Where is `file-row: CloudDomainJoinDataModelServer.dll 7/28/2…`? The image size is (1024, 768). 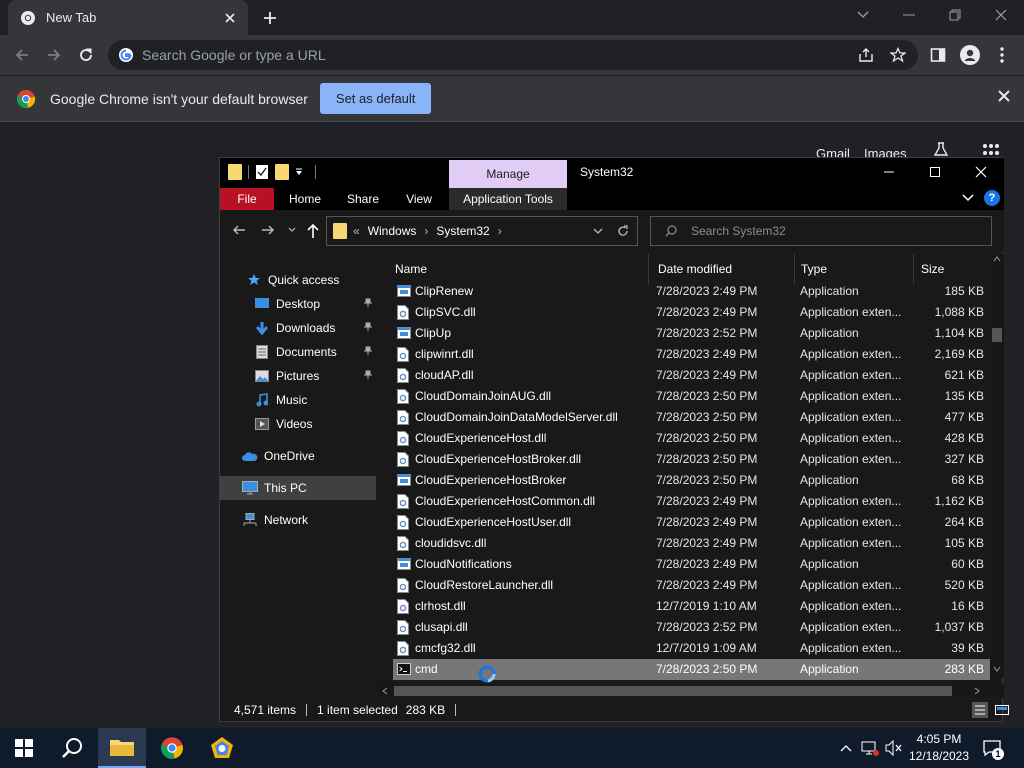
file-row: CloudDomainJoinDataModelServer.dll 7/28/2… is located at coordinates (691, 417).